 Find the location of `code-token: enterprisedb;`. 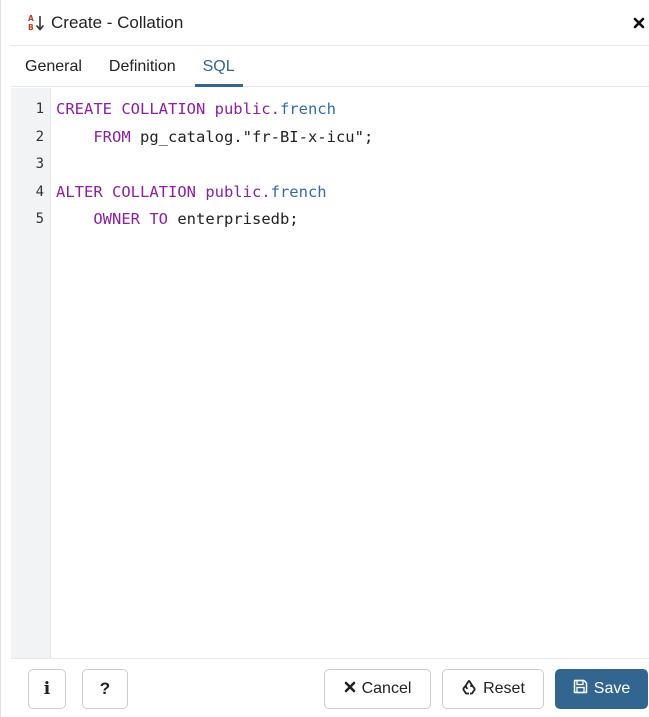

code-token: enterprisedb; is located at coordinates (238, 219).